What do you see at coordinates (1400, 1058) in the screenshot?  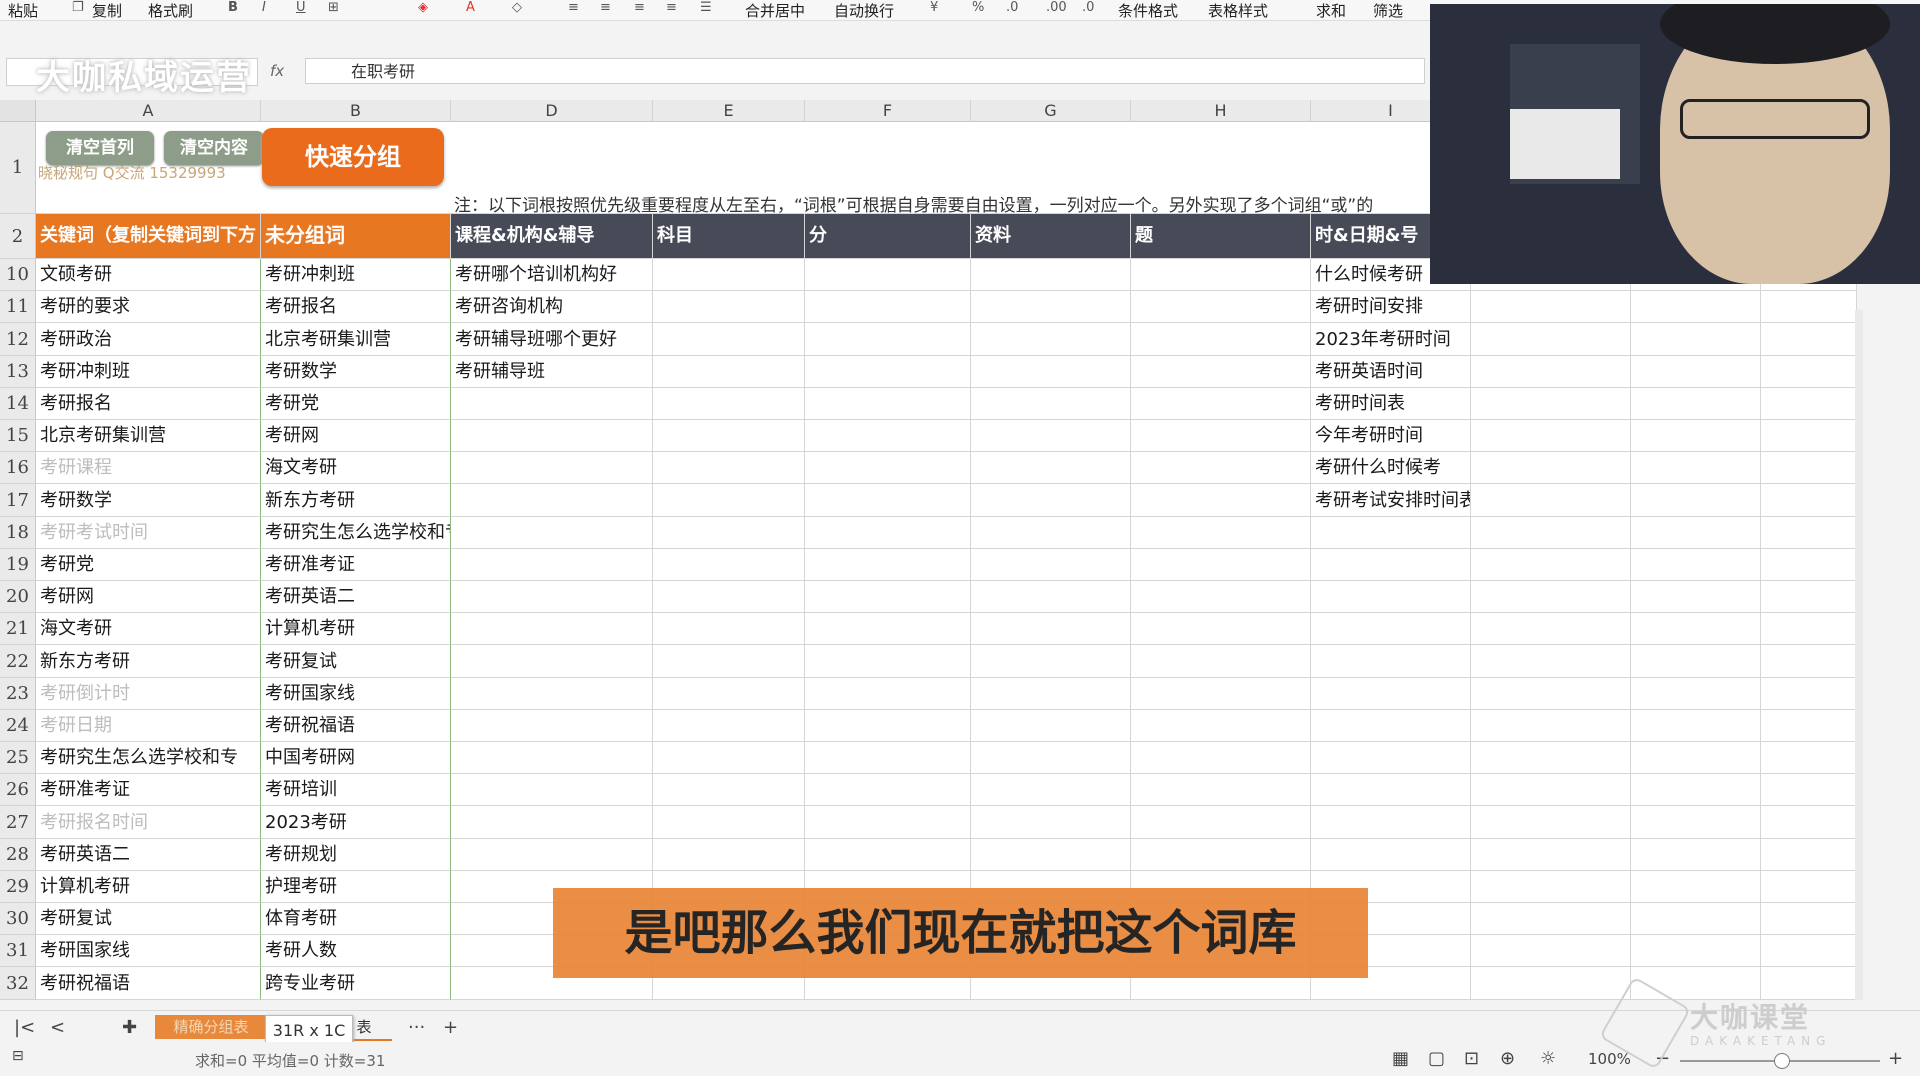 I see `normal-view-icon: ▦` at bounding box center [1400, 1058].